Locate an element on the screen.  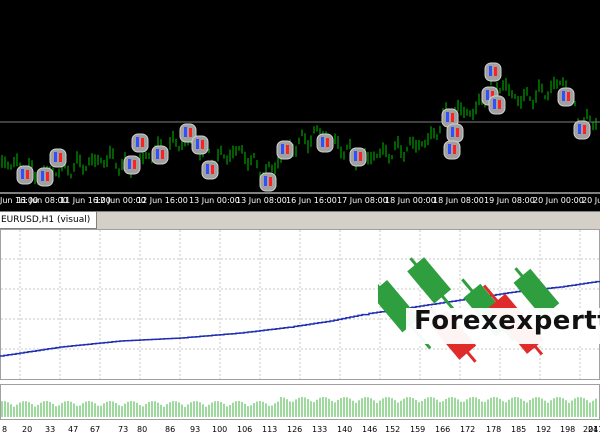
tester-x-label: 47 is located at coordinates (73, 429).